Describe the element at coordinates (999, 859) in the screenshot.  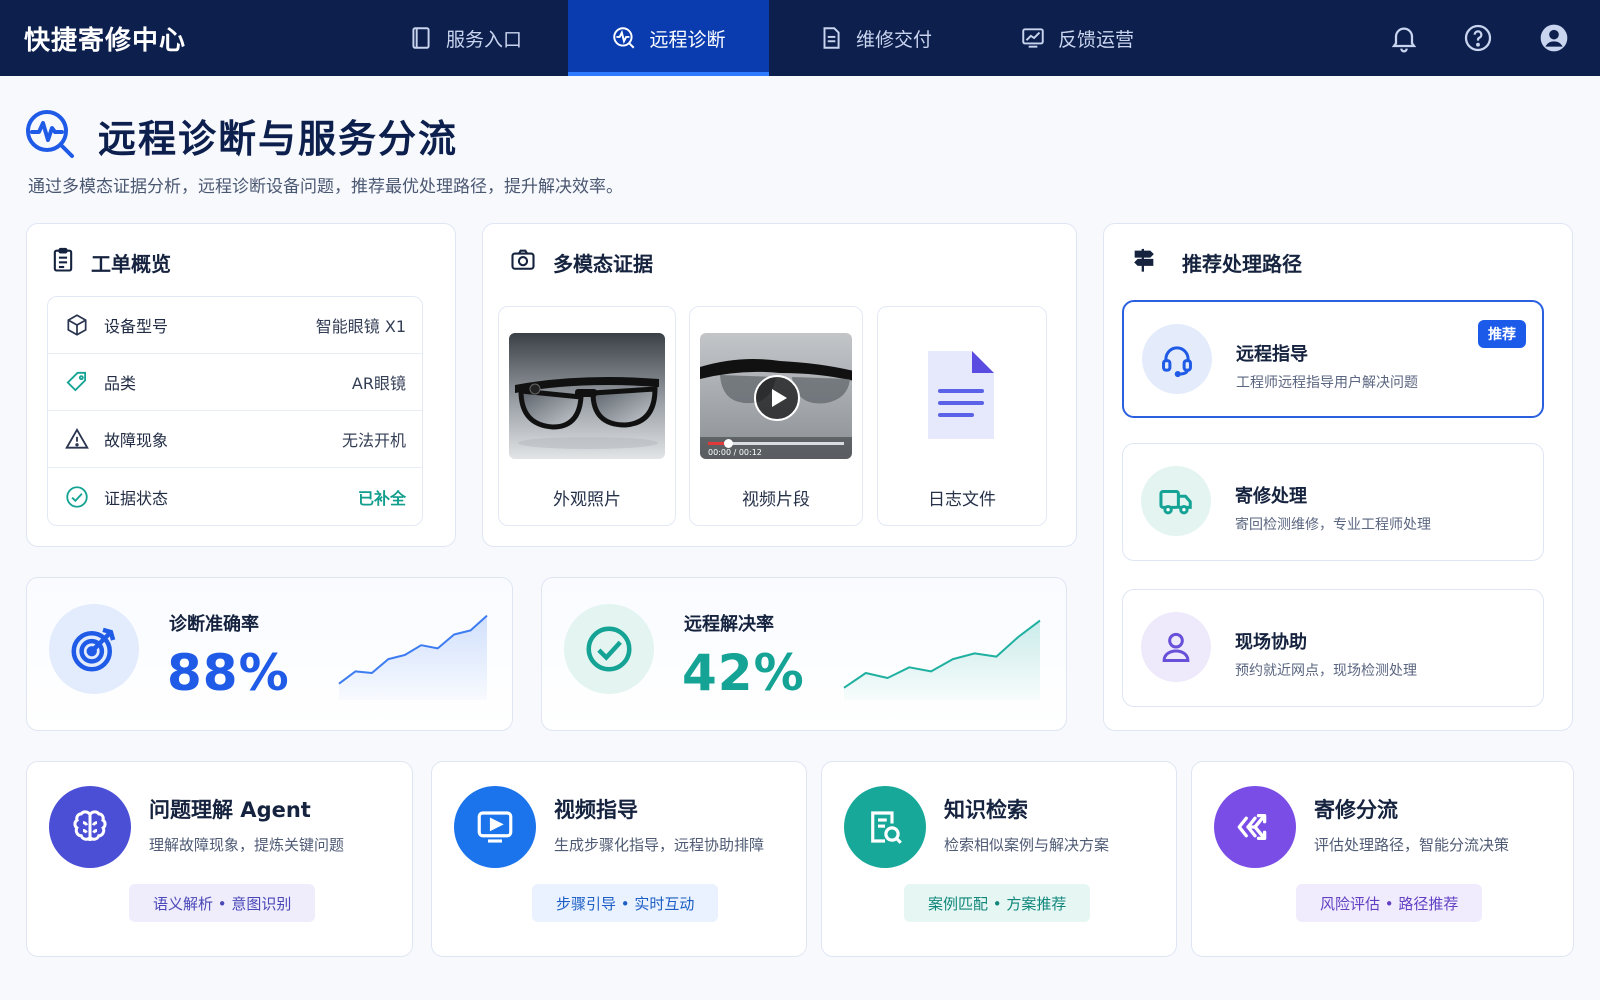
I see `agent-card-knowledge-retrieval: 知识检索 检索相似案例与解决方案 案例匹配 • 方案推荐` at that location.